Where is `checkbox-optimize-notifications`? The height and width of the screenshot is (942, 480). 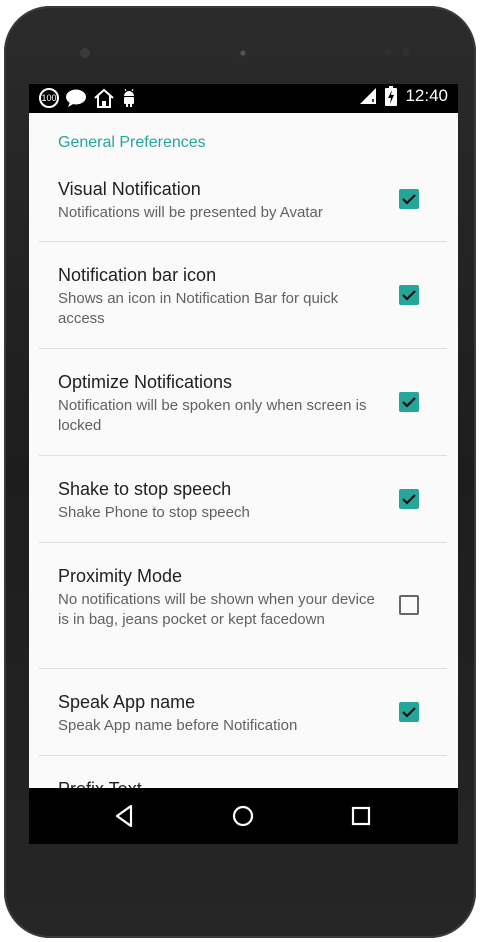 checkbox-optimize-notifications is located at coordinates (409, 402).